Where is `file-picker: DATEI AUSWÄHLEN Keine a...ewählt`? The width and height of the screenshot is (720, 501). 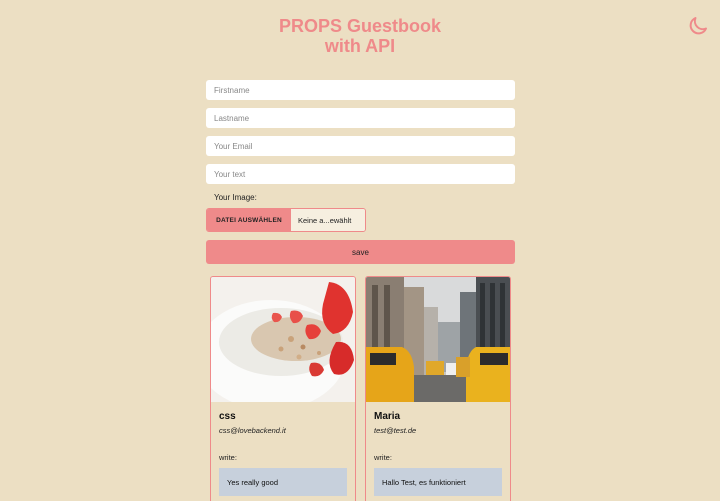
file-picker: DATEI AUSWÄHLEN Keine a...ewählt is located at coordinates (286, 220).